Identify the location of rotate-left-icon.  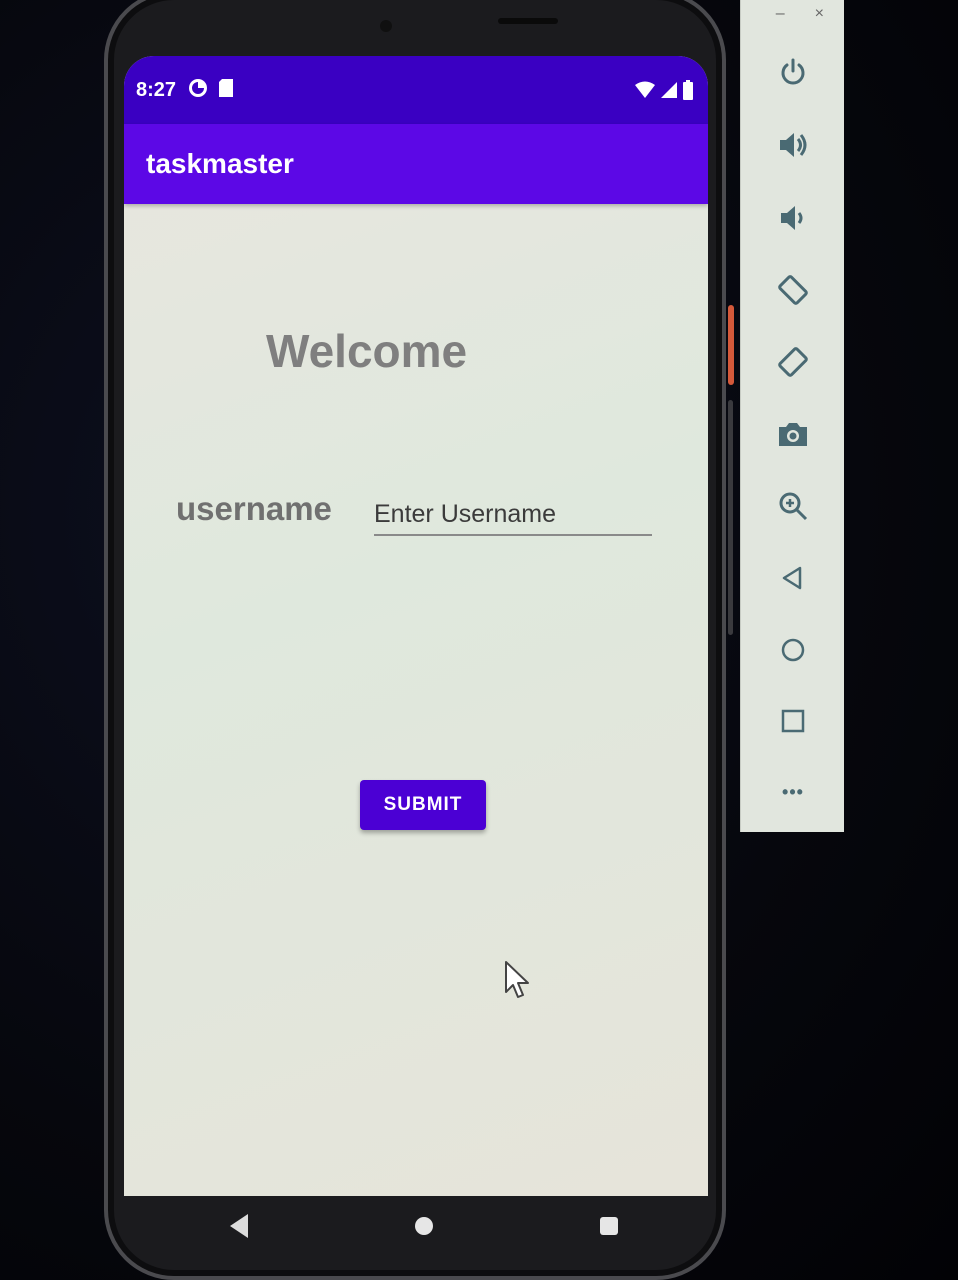
(793, 290).